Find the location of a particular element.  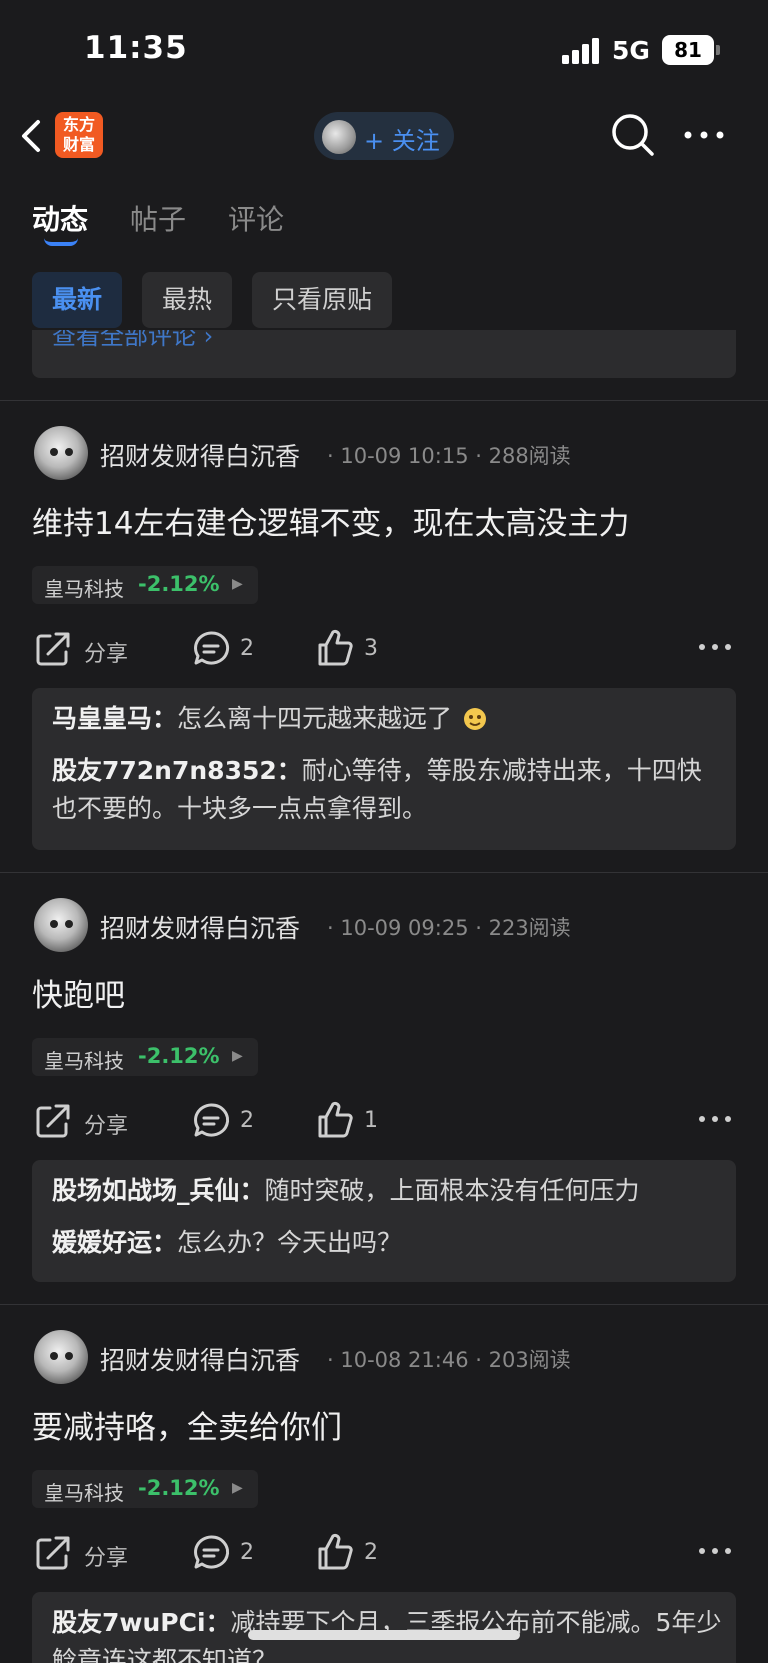

follow-button: + 关注 is located at coordinates (384, 136).